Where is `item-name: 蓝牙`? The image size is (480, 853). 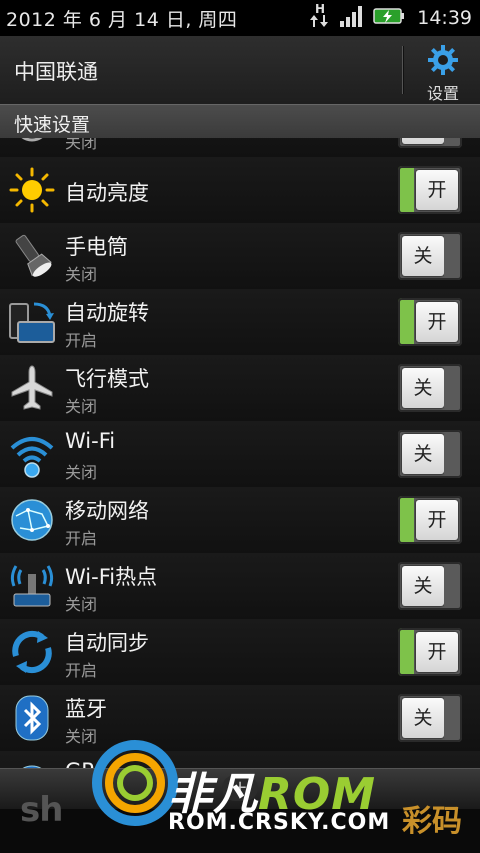 item-name: 蓝牙 is located at coordinates (86, 709).